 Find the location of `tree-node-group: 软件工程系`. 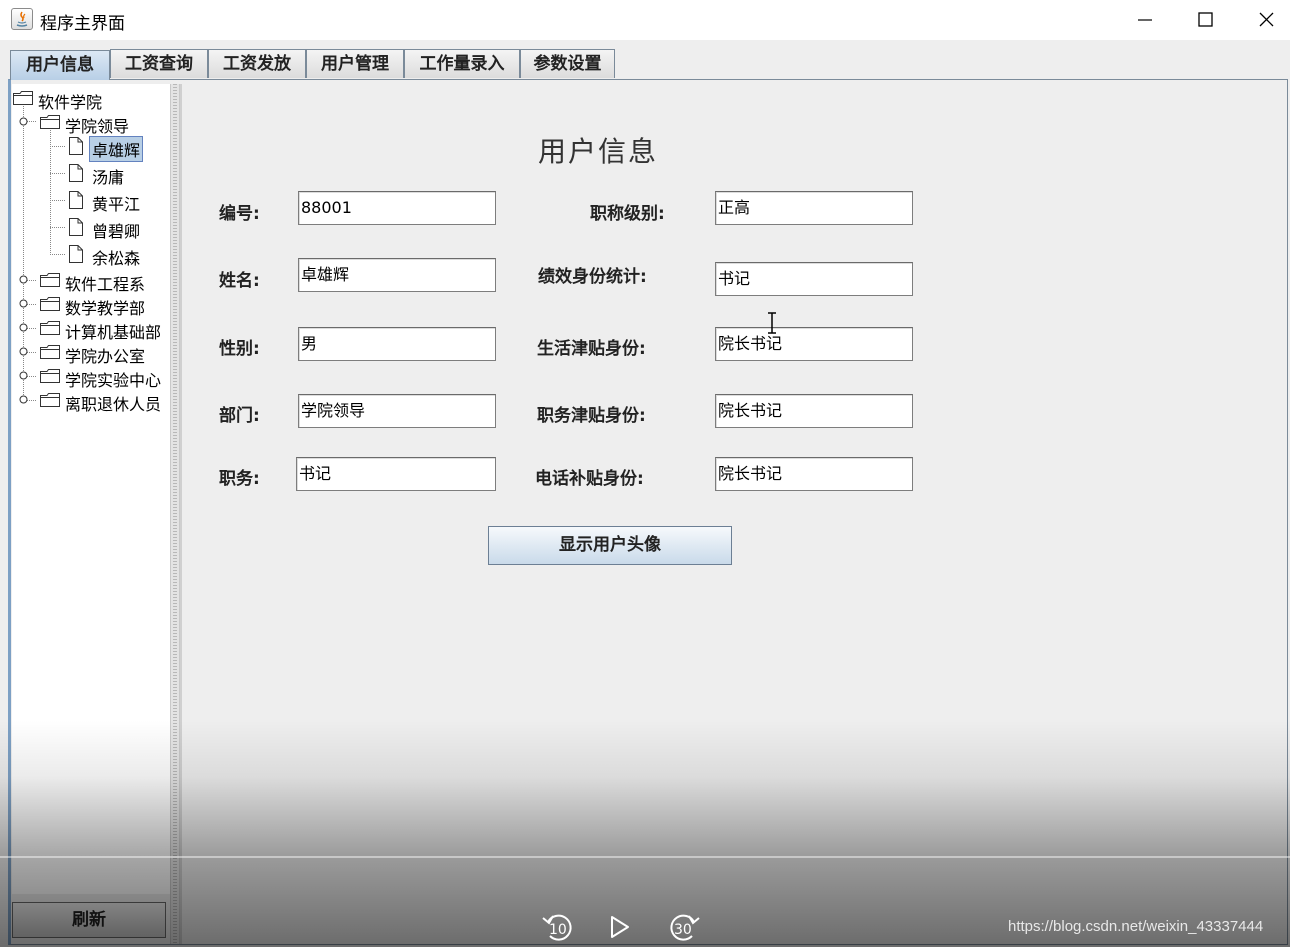

tree-node-group: 软件工程系 is located at coordinates (91, 281).